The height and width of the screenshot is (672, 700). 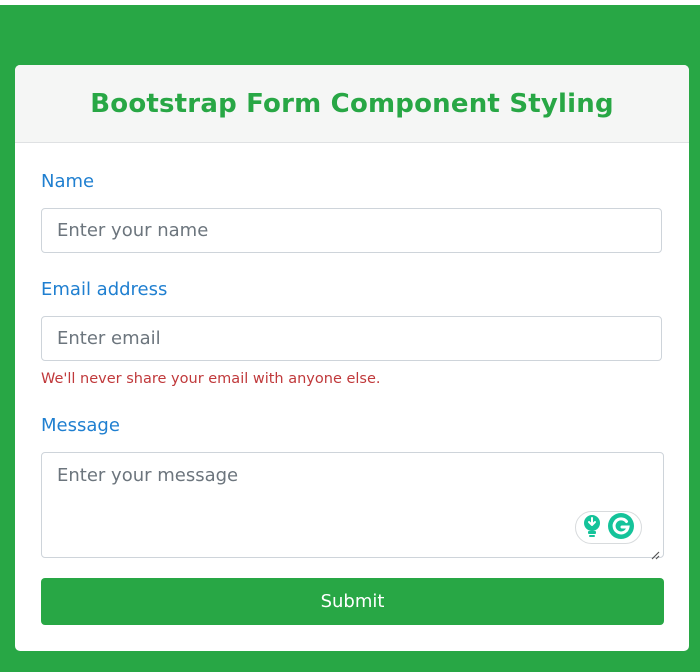 I want to click on email-label: Email address, so click(x=104, y=289).